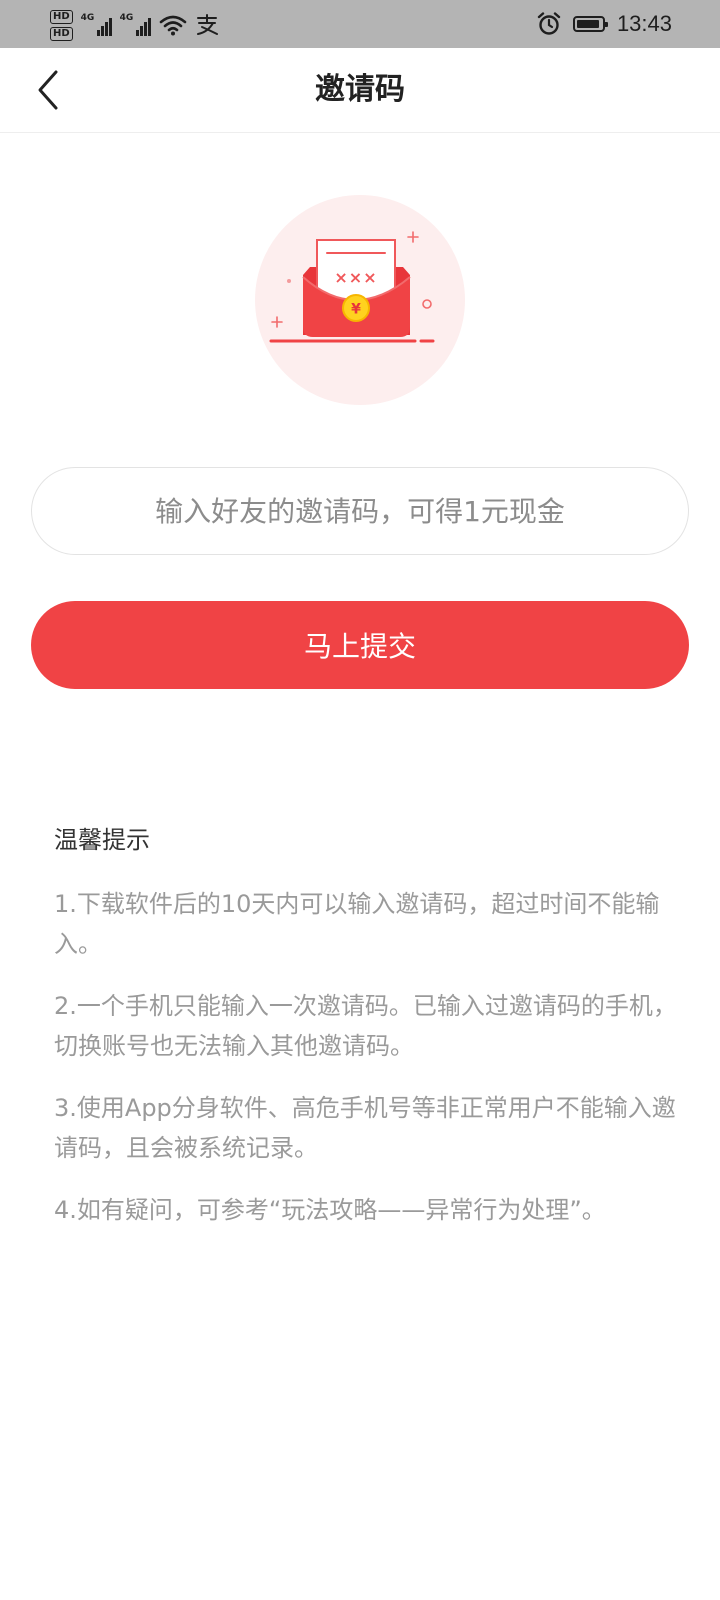  What do you see at coordinates (360, 24) in the screenshot?
I see `status-bar: HD HD 4G 4G 13:43` at bounding box center [360, 24].